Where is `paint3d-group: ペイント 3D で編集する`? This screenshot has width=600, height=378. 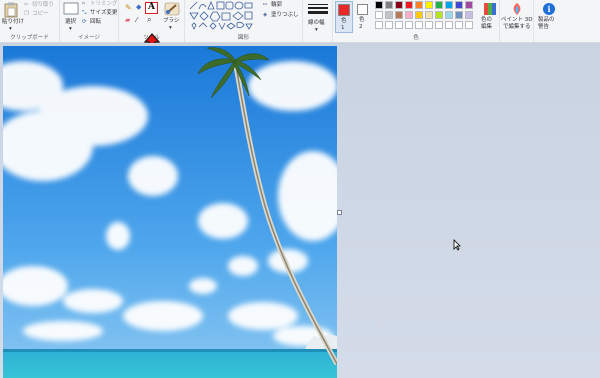 paint3d-group: ペイント 3D で編集する is located at coordinates (517, 21).